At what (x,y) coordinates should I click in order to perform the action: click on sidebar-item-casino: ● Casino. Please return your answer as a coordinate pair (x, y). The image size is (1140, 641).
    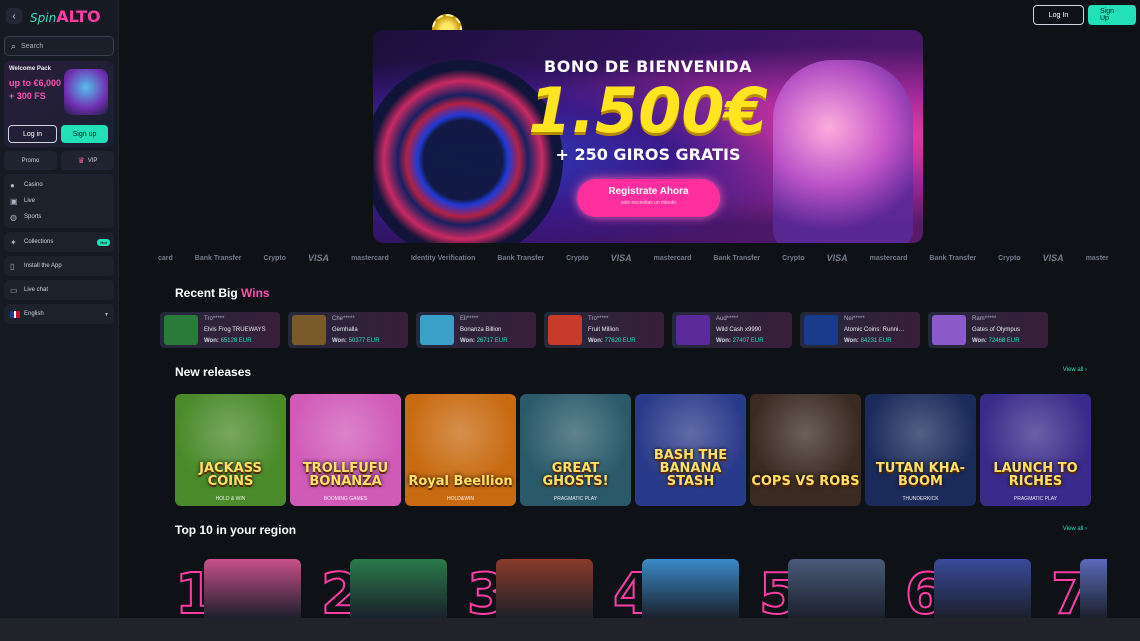
    Looking at the image, I should click on (59, 185).